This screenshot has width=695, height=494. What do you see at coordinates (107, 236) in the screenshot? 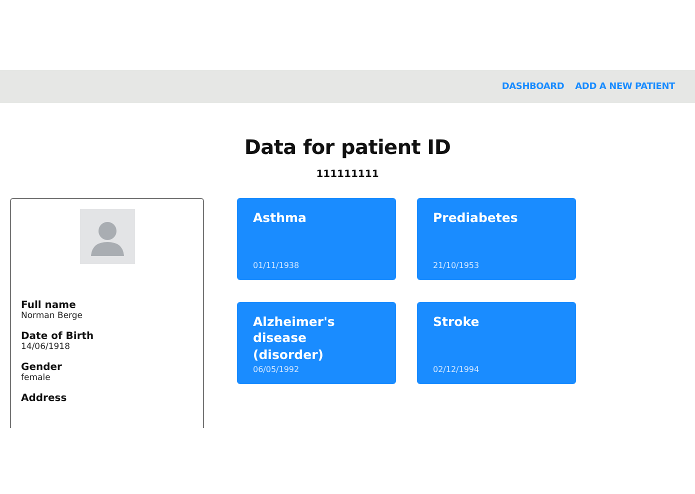
I see `avatar-icon` at bounding box center [107, 236].